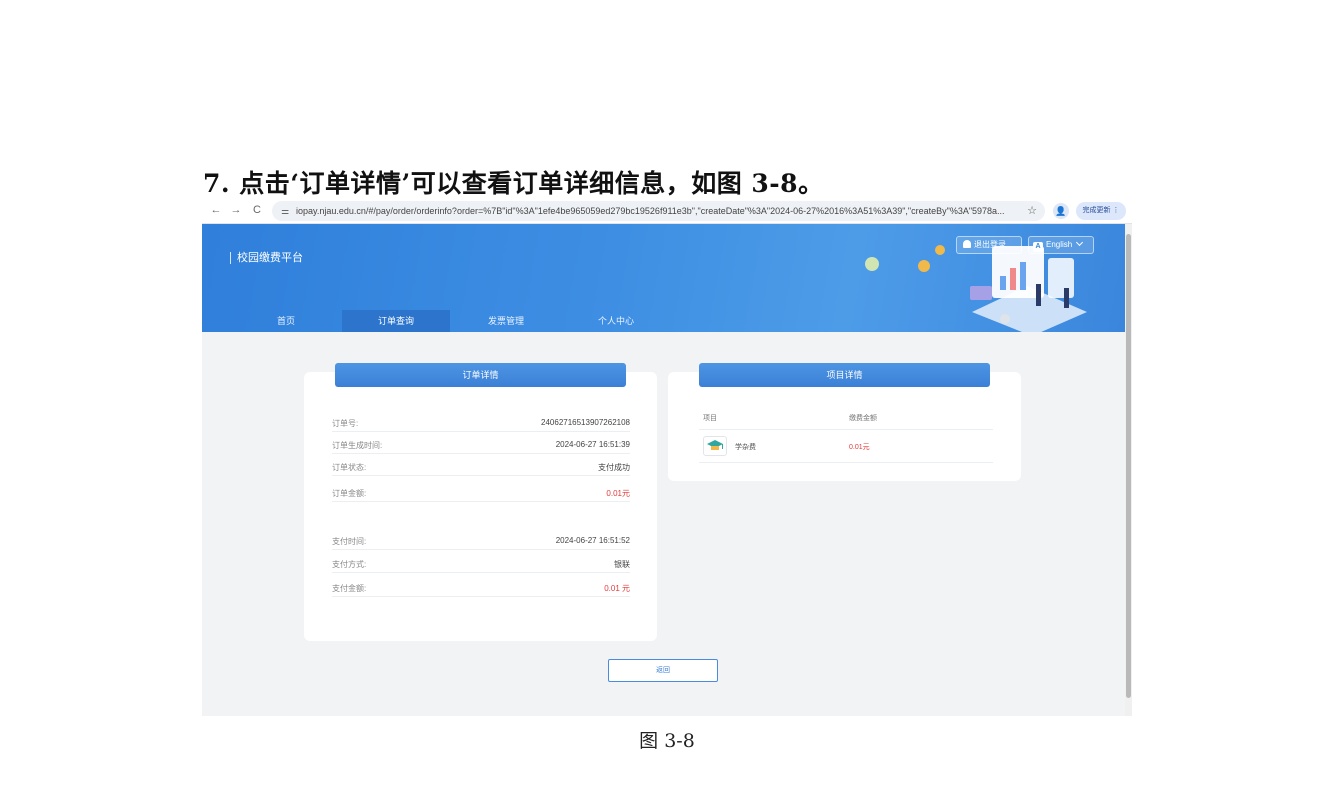 This screenshot has height=796, width=1334. I want to click on reload-icon: C, so click(257, 210).